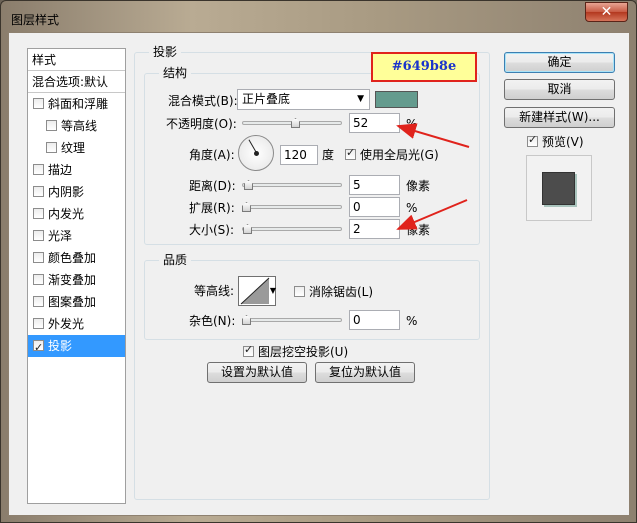  What do you see at coordinates (266, 99) in the screenshot?
I see `blend-mode-value: 正片叠底` at bounding box center [266, 99].